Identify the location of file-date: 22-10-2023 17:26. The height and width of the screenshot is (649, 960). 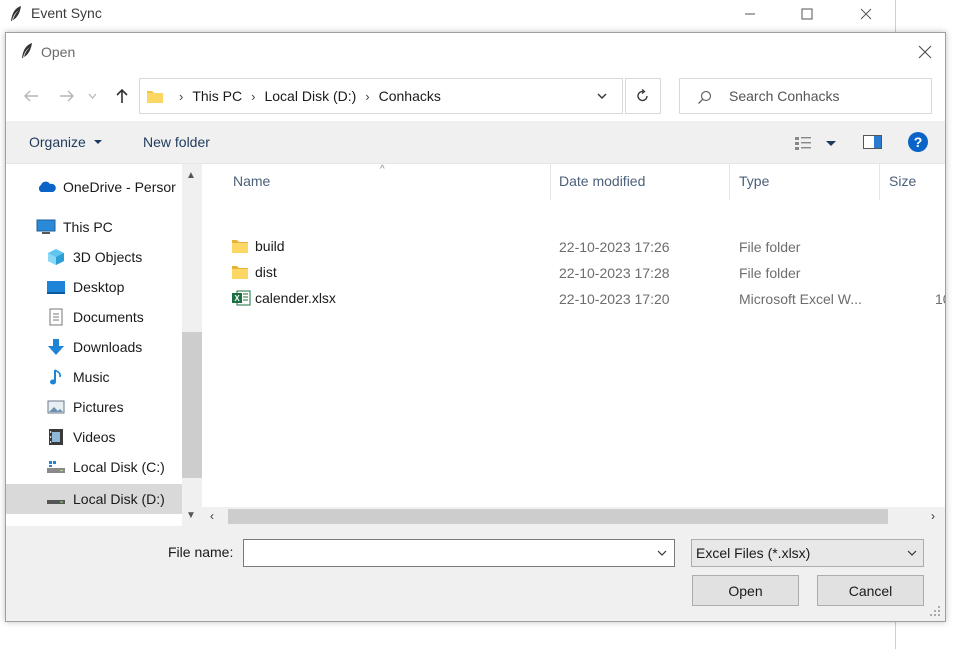
(614, 247).